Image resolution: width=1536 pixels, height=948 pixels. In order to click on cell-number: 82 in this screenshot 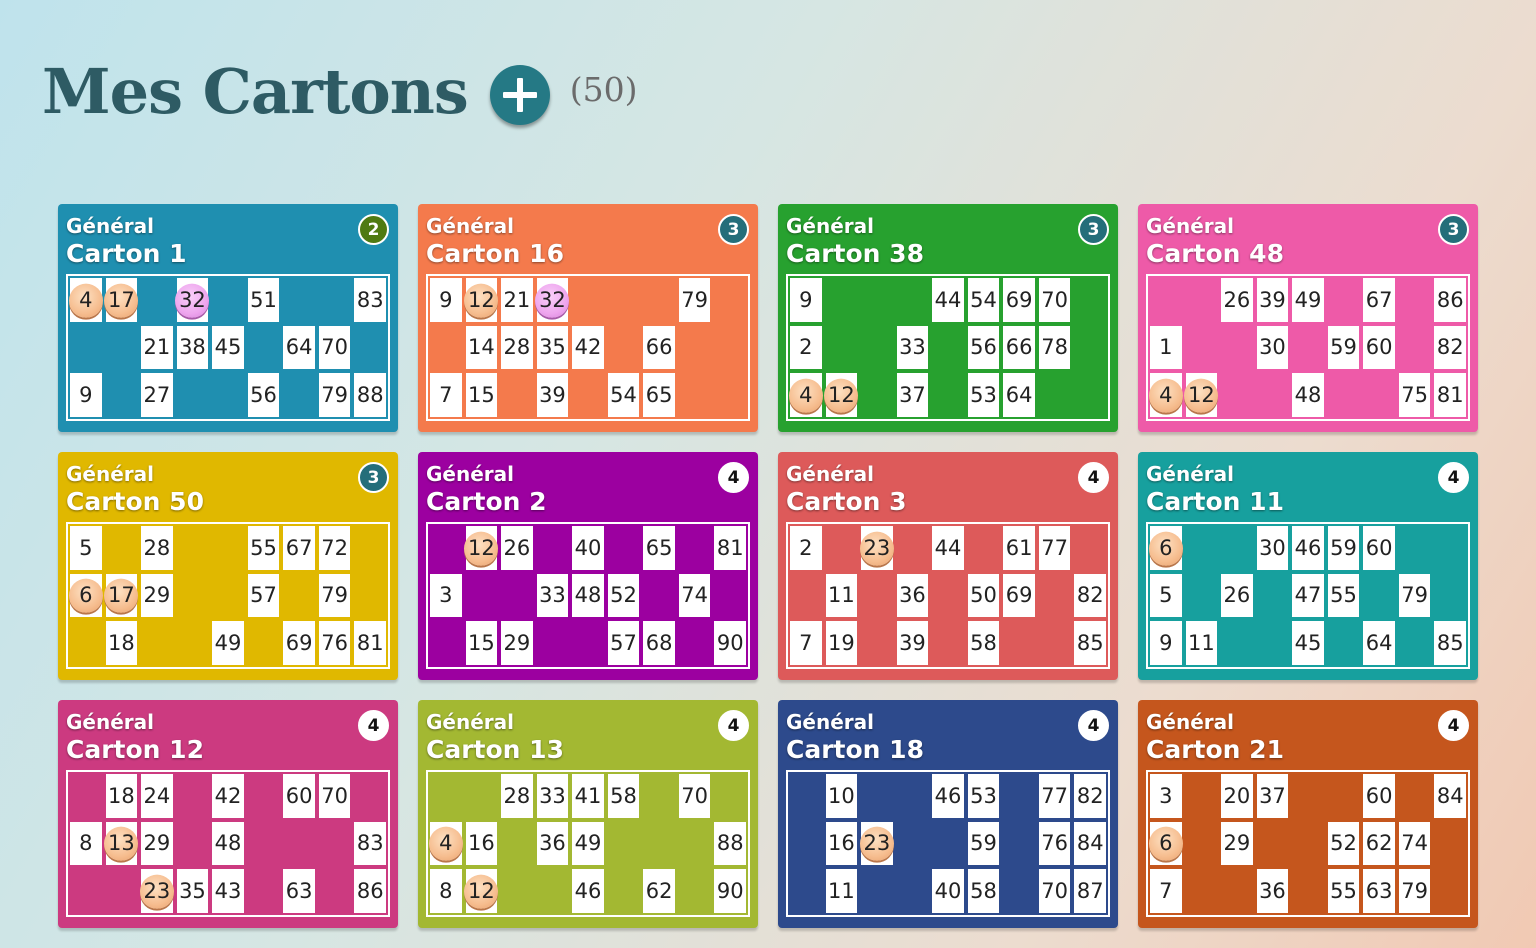, I will do `click(1090, 795)`.